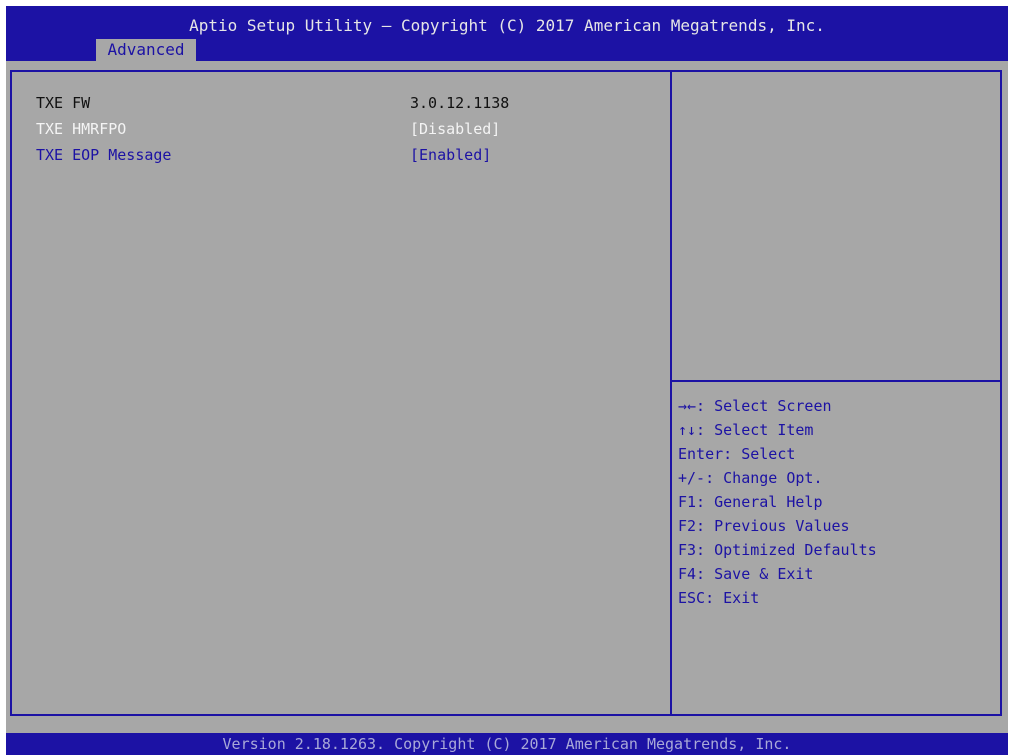 The image size is (1010, 756). Describe the element at coordinates (746, 430) in the screenshot. I see `help-select-item: ↑↓: Select Item` at that location.